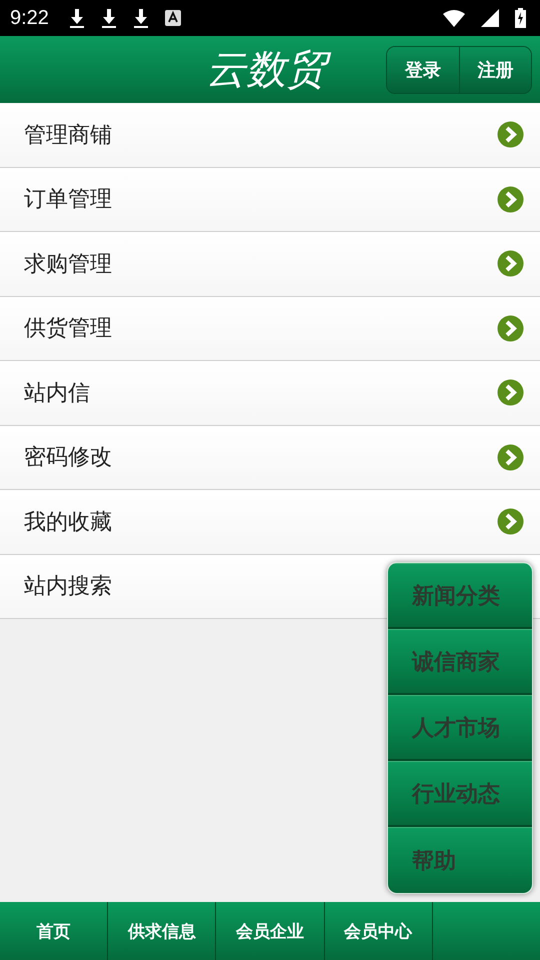  Describe the element at coordinates (57, 394) in the screenshot. I see `menu-item-label: 站内信` at that location.